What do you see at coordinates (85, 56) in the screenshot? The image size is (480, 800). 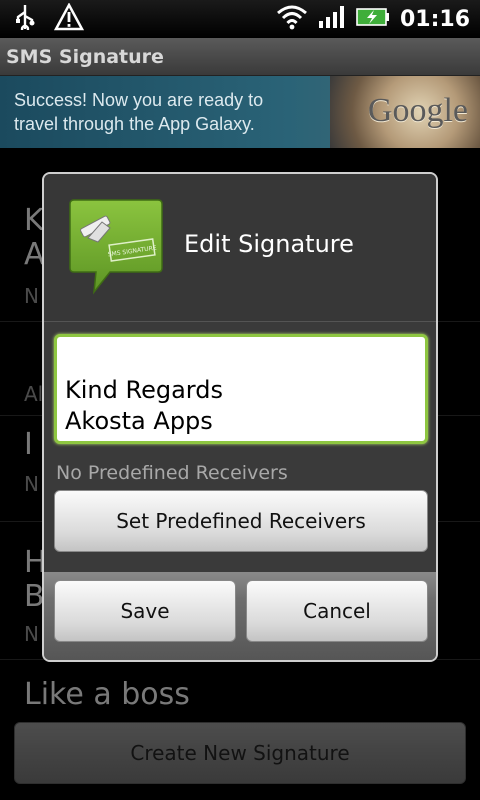 I see `app-title: SMS Signature` at bounding box center [85, 56].